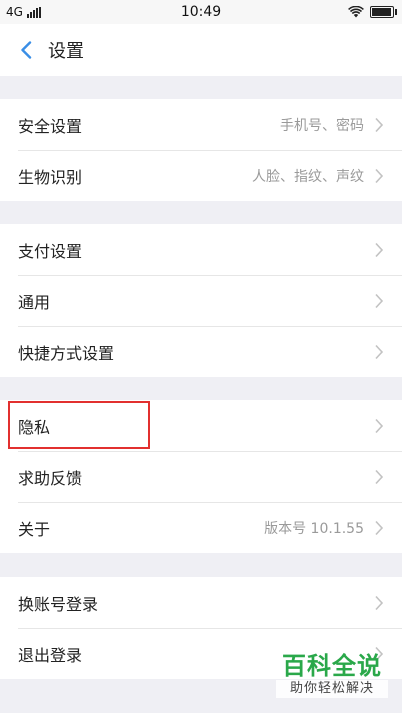 Image resolution: width=402 pixels, height=713 pixels. What do you see at coordinates (201, 351) in the screenshot?
I see `settings-row-shortcuts: 快捷方式设置` at bounding box center [201, 351].